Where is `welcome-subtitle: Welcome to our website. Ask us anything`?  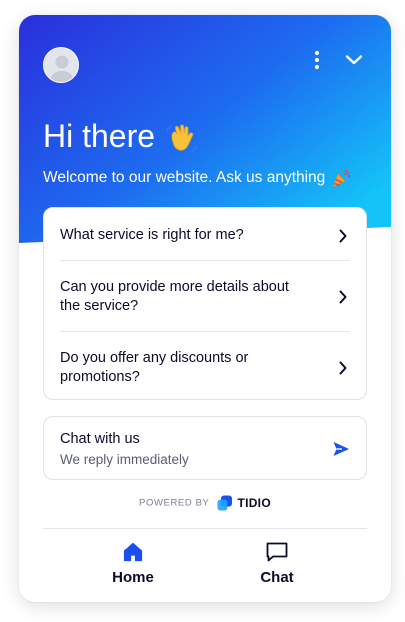
welcome-subtitle: Welcome to our website. Ask us anything is located at coordinates (197, 178).